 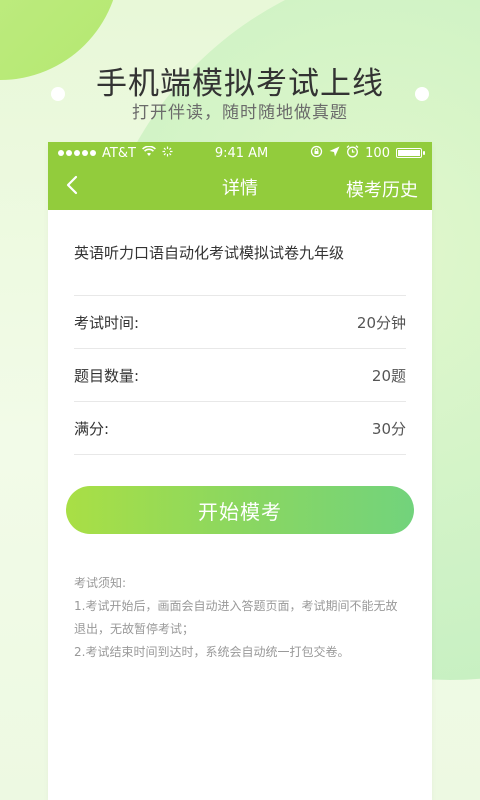 I want to click on exam-duration-row: 考试时间: 20分钟, so click(x=240, y=321).